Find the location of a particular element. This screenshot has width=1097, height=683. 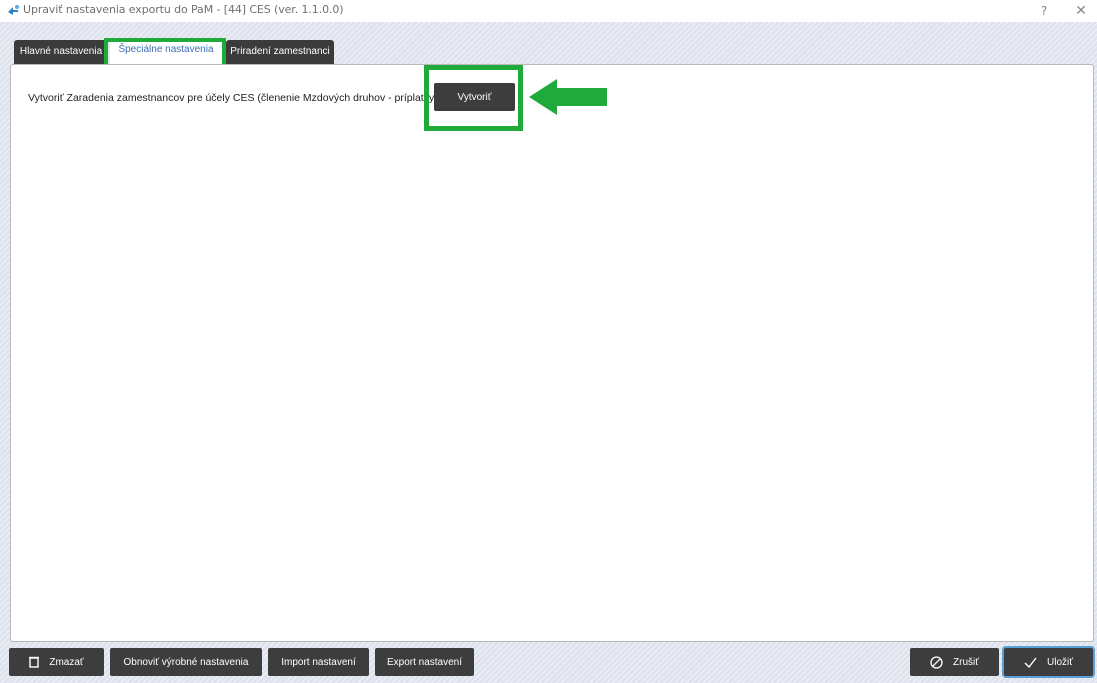

save-button: Uložiť is located at coordinates (1048, 662).